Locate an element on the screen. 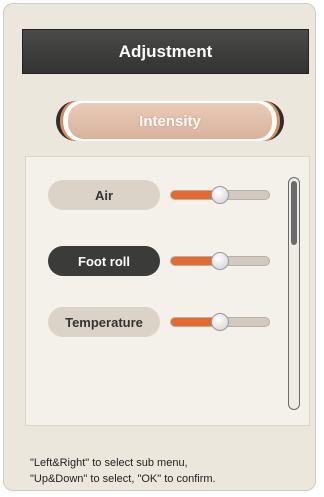  tab-frame: Intensity is located at coordinates (170, 121).